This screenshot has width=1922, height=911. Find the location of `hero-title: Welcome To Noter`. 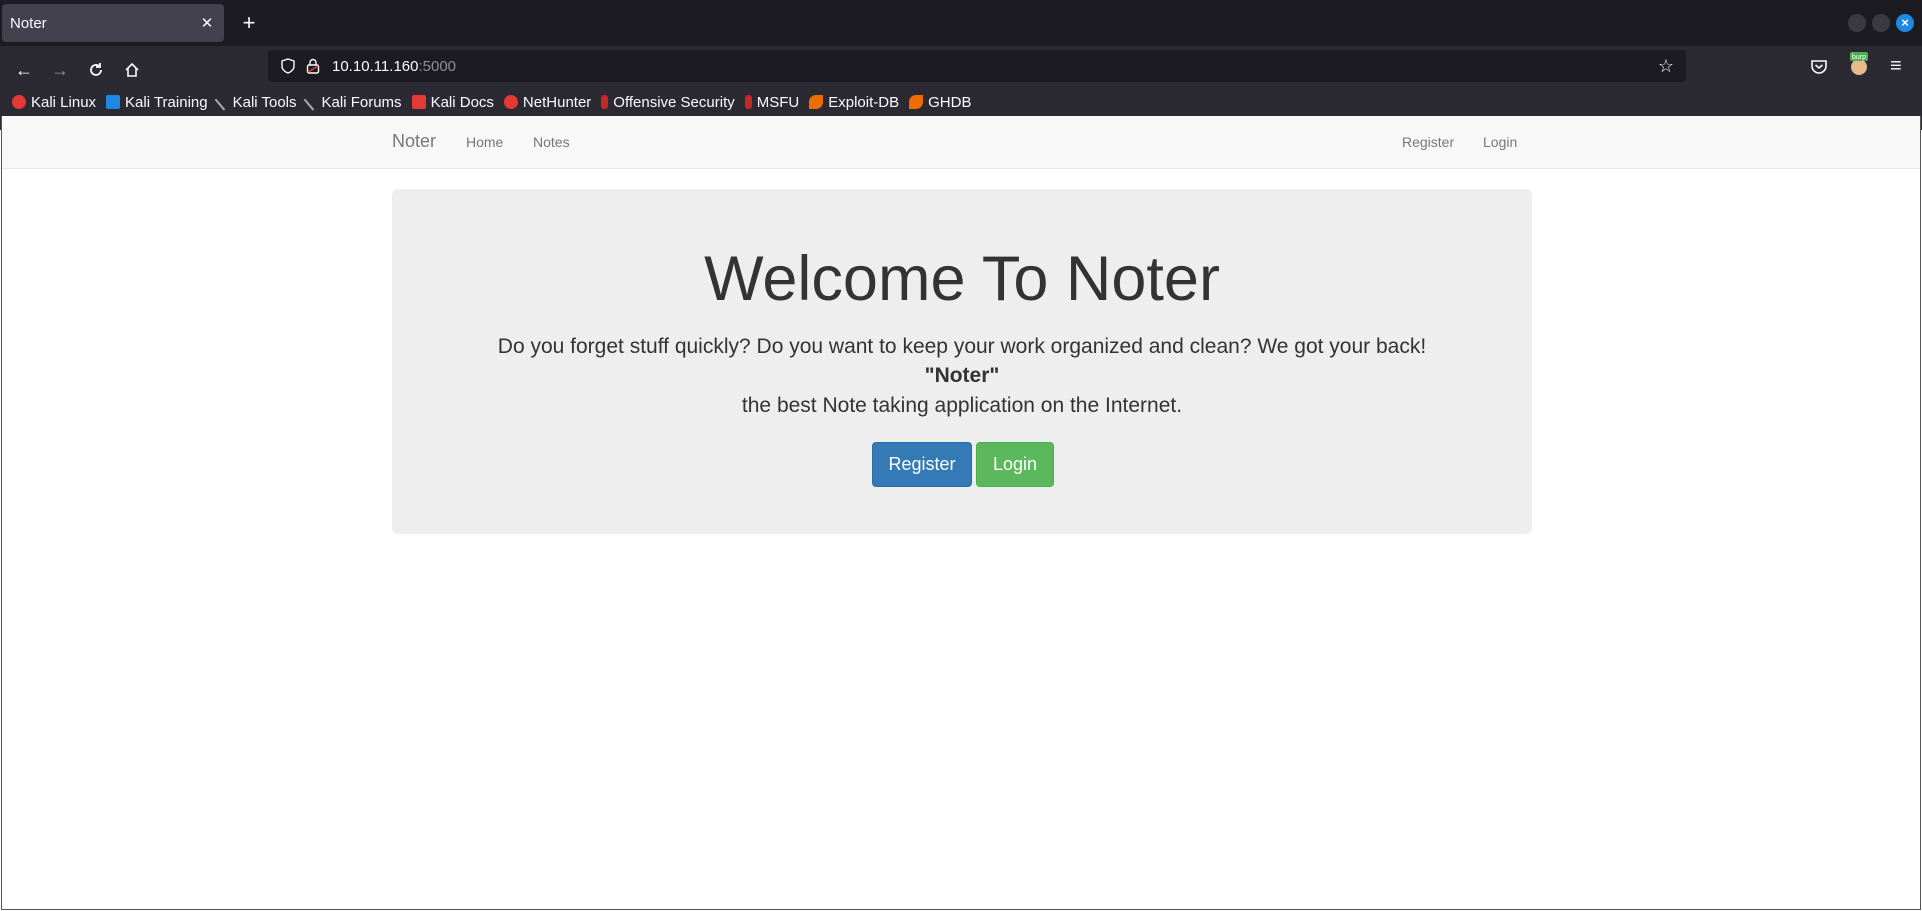

hero-title: Welcome To Noter is located at coordinates (962, 279).